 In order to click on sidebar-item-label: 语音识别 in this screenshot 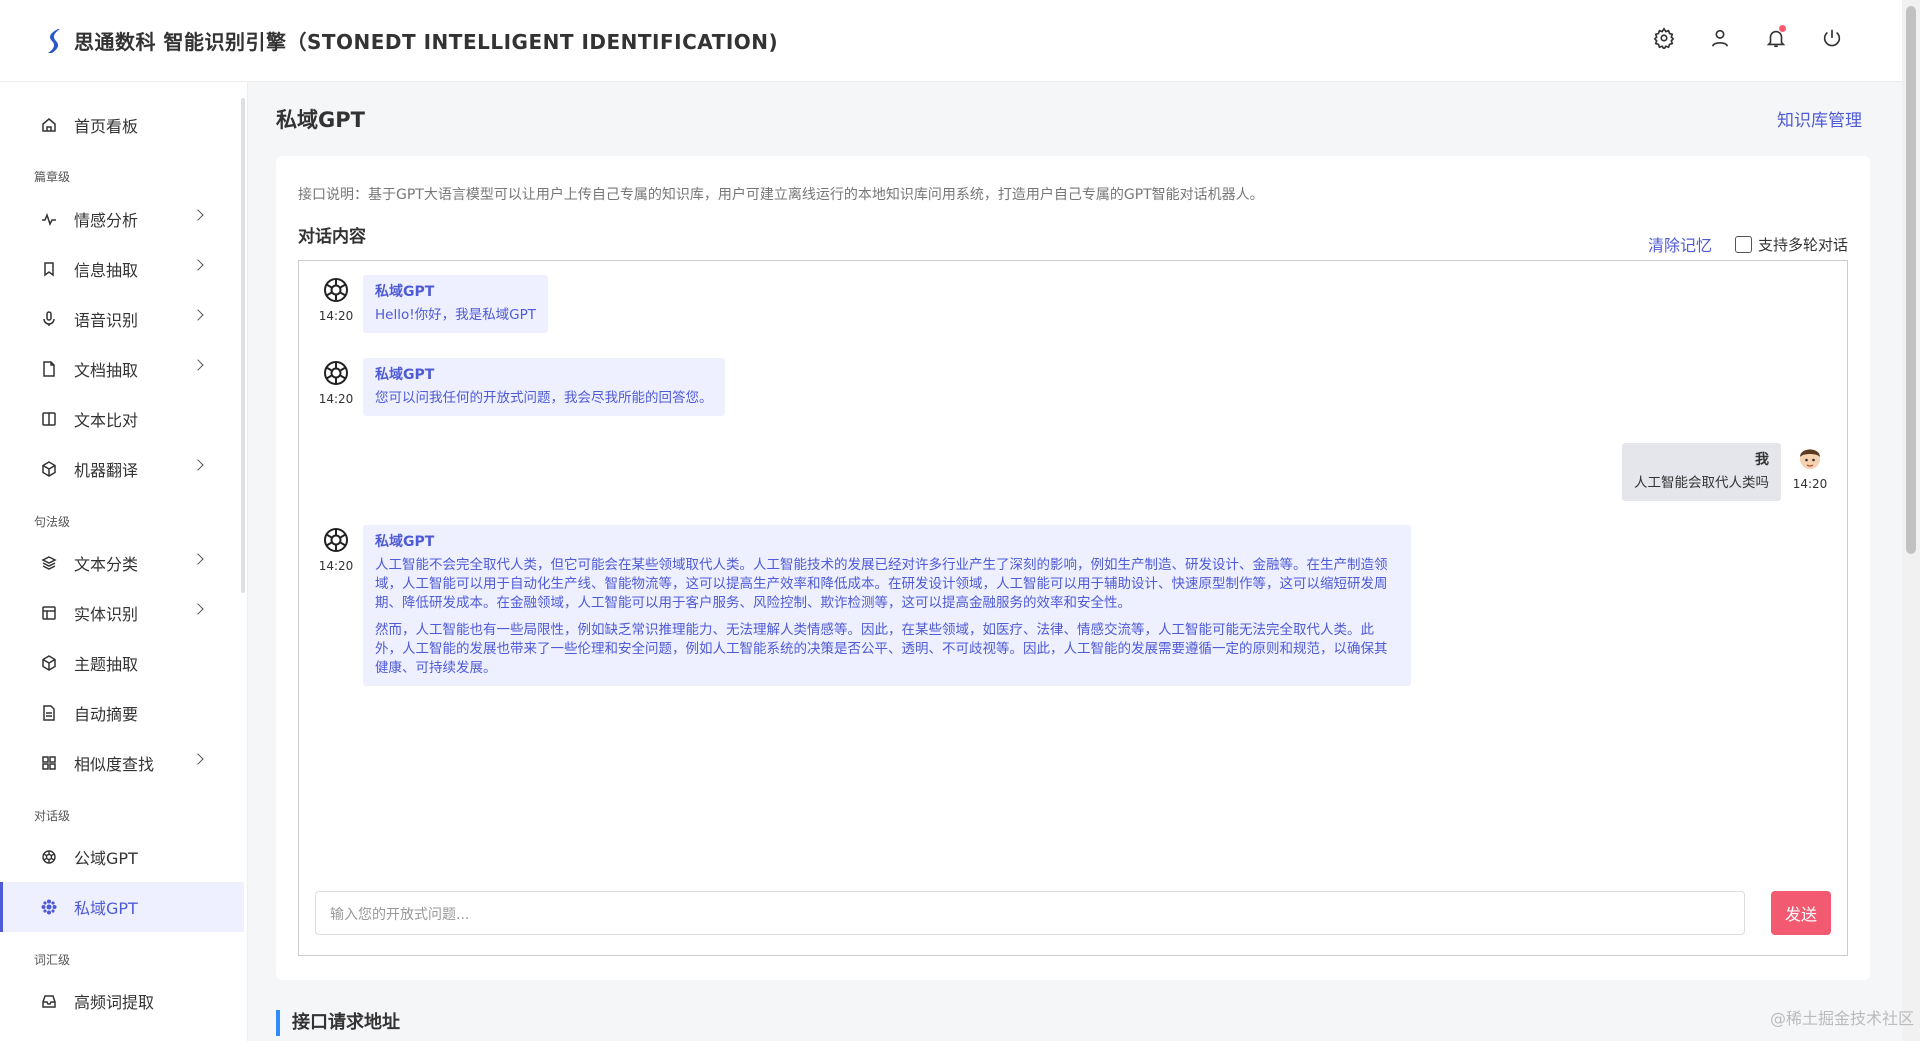, I will do `click(106, 320)`.